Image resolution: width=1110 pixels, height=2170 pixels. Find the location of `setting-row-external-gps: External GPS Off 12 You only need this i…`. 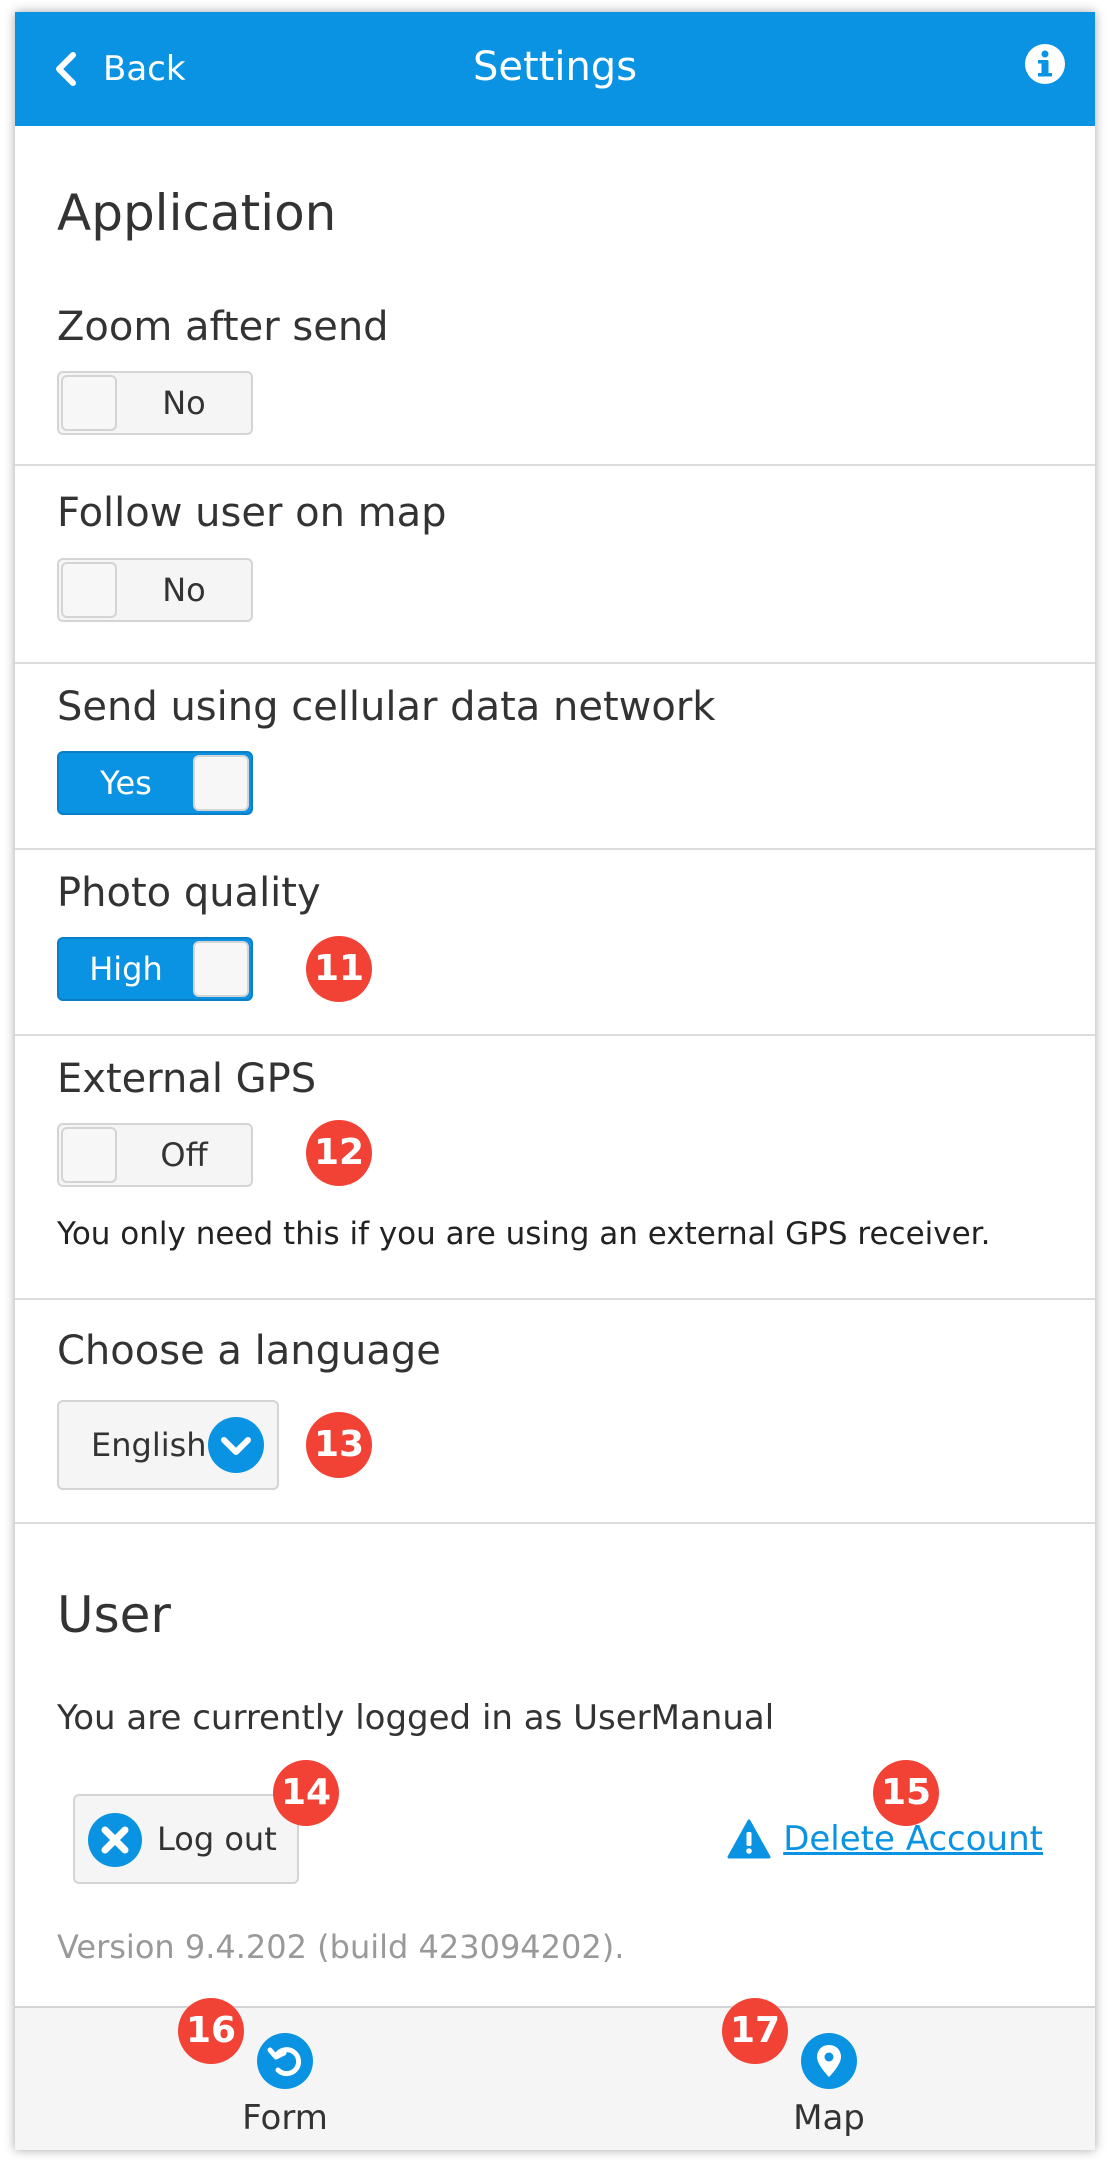

setting-row-external-gps: External GPS Off 12 You only need this i… is located at coordinates (555, 1168).